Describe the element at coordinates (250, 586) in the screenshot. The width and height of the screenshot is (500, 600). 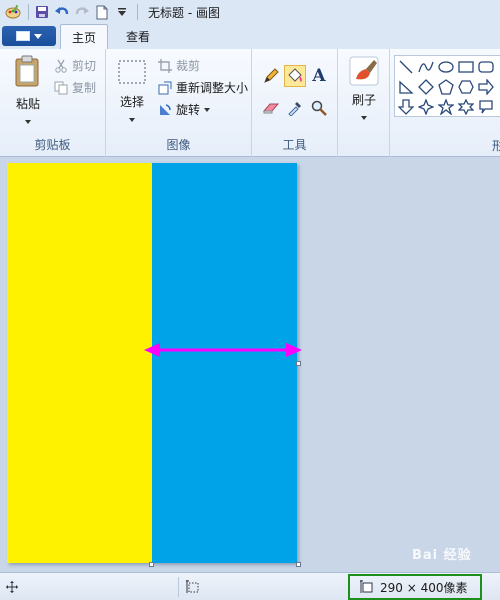
I see `status-bar: 290 × 400像素` at that location.